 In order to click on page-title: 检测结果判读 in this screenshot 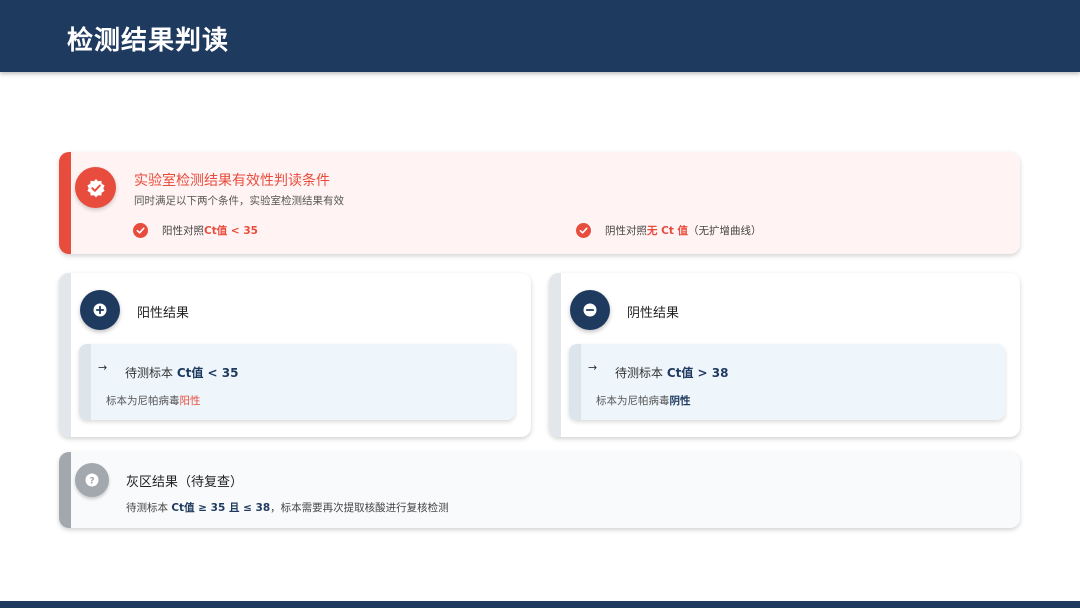, I will do `click(148, 41)`.